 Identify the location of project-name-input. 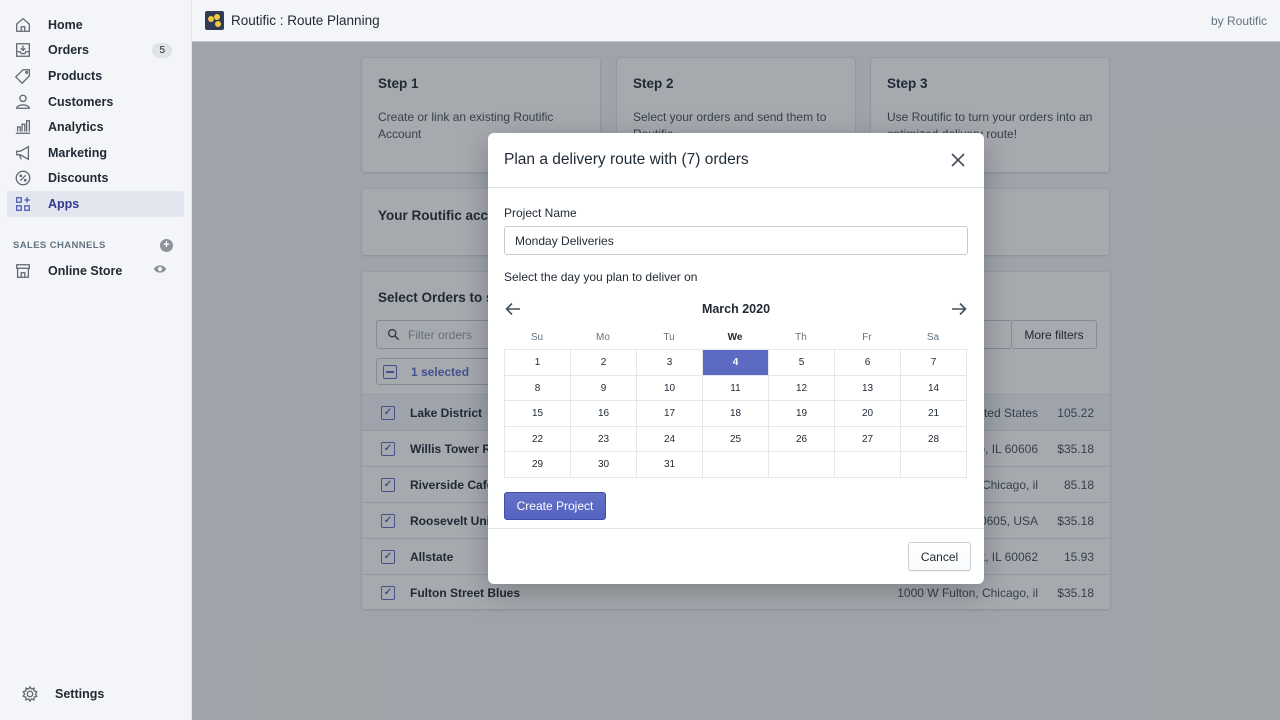
(736, 240).